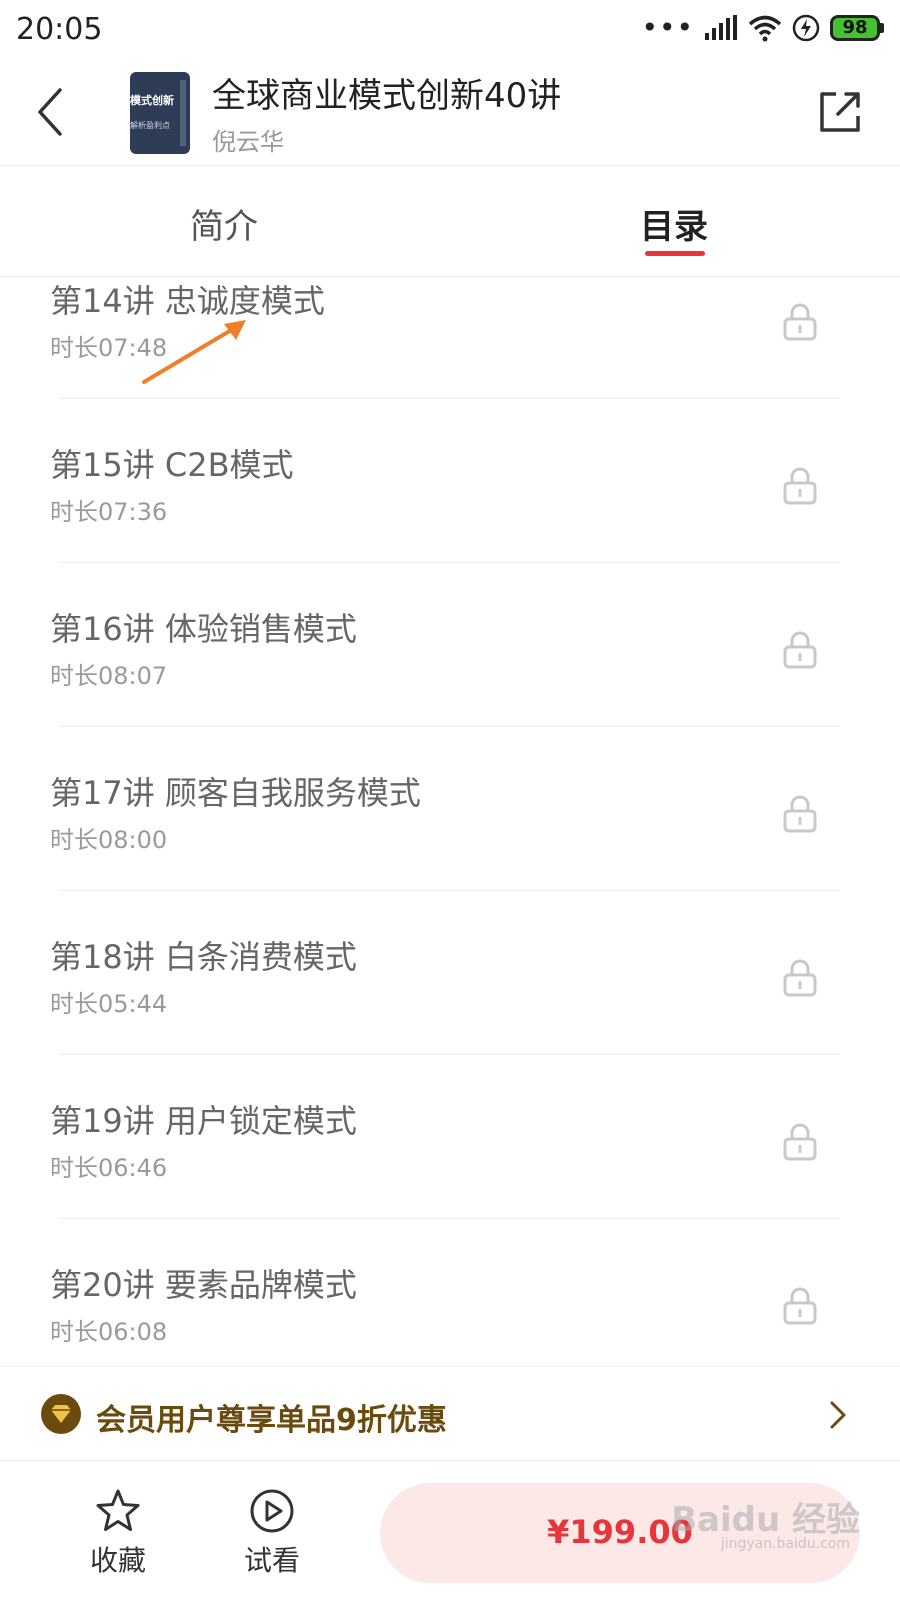  What do you see at coordinates (450, 852) in the screenshot?
I see `list-item: 第17讲 顾客自我服务模式 时长08:00` at bounding box center [450, 852].